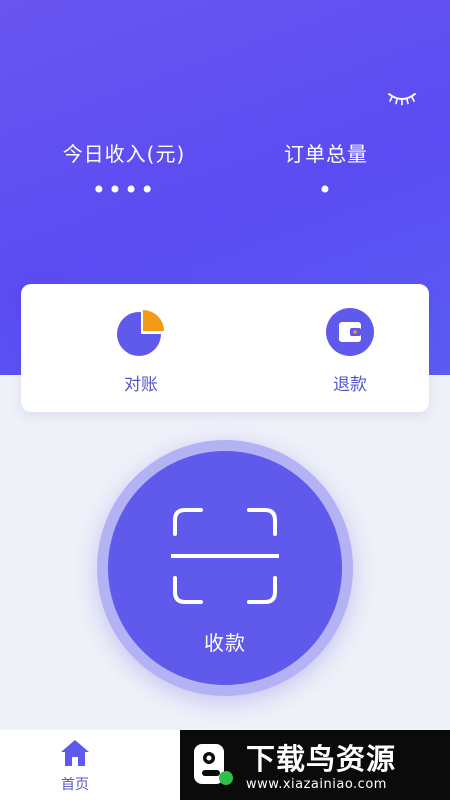  I want to click on income-value: ••••, so click(124, 190).